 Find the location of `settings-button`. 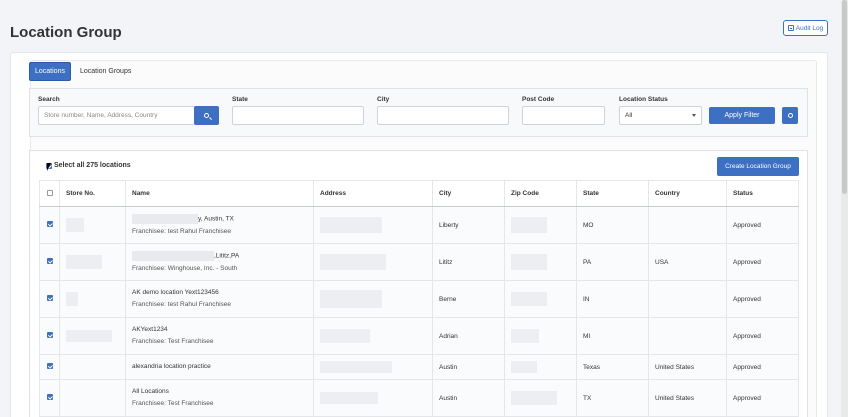

settings-button is located at coordinates (790, 115).